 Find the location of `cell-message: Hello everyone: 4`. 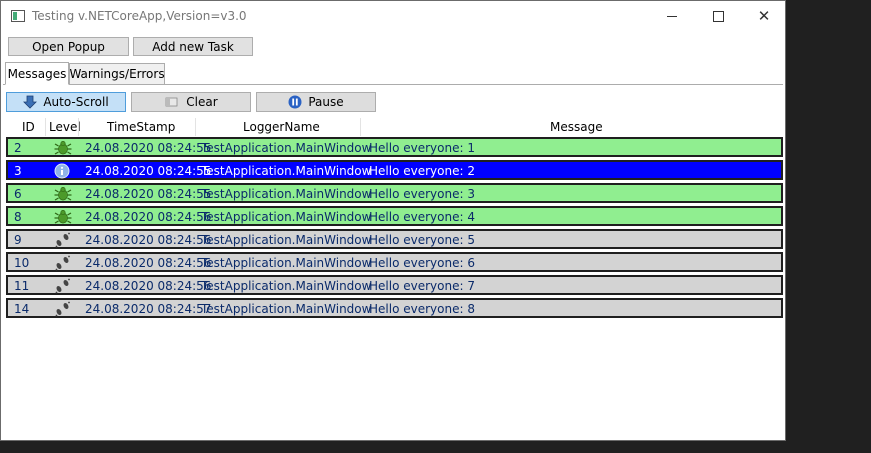

cell-message: Hello everyone: 4 is located at coordinates (422, 217).